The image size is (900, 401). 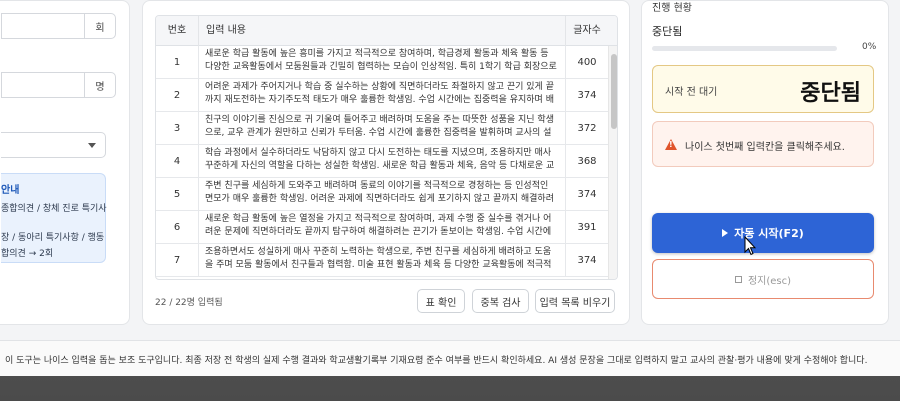 I want to click on progress-bar, so click(x=744, y=48).